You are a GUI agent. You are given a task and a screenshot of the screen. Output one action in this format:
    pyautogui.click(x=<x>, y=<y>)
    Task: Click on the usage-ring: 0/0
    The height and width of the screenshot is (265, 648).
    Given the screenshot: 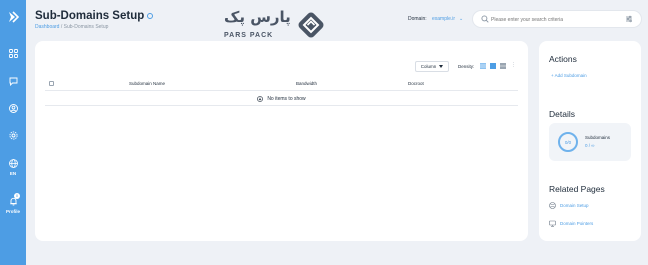 What is the action you would take?
    pyautogui.click(x=568, y=142)
    